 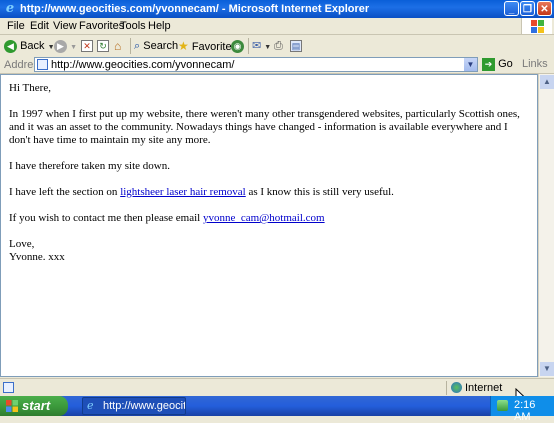 I want to click on forward-button: ▶ ▼, so click(x=65, y=46).